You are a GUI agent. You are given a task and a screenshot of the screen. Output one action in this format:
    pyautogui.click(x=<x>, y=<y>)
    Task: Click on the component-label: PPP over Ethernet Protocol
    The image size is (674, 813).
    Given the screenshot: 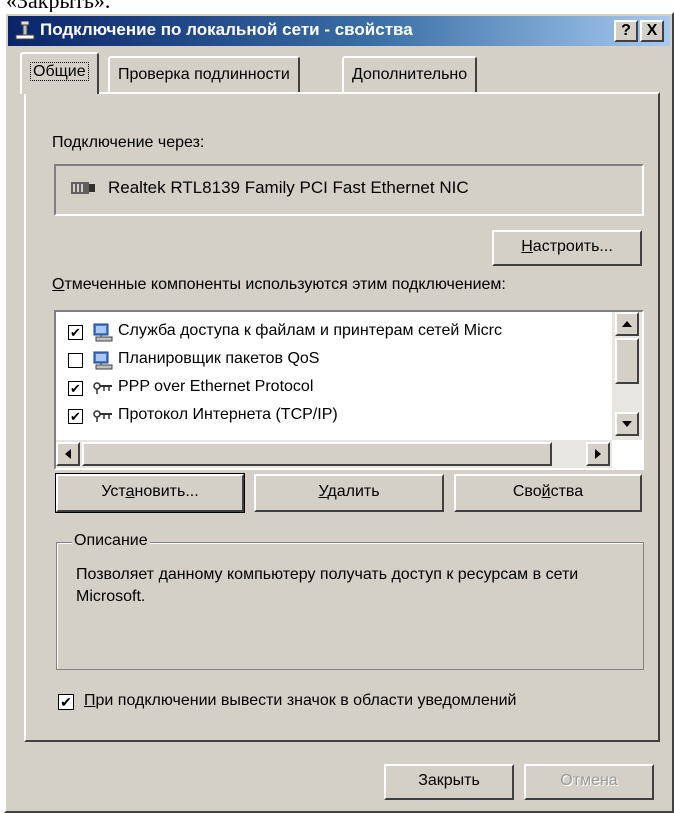 What is the action you would take?
    pyautogui.click(x=216, y=386)
    